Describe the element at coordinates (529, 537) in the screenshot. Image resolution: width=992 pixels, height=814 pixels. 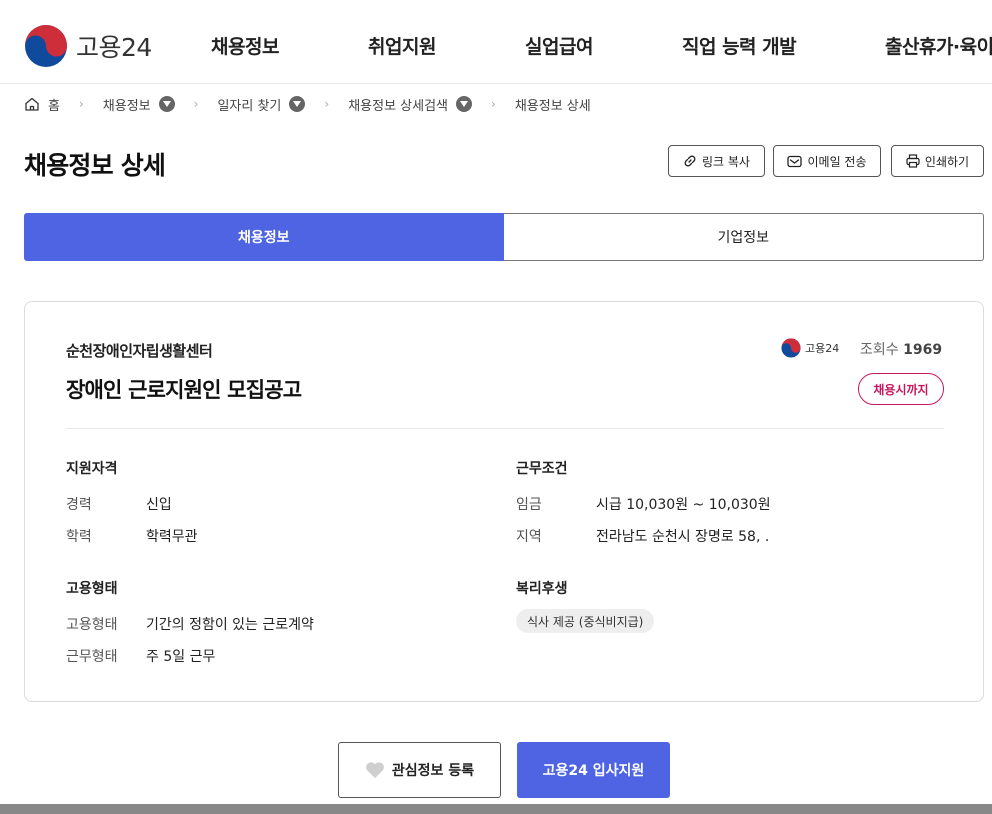
I see `field-label-region: 지역` at that location.